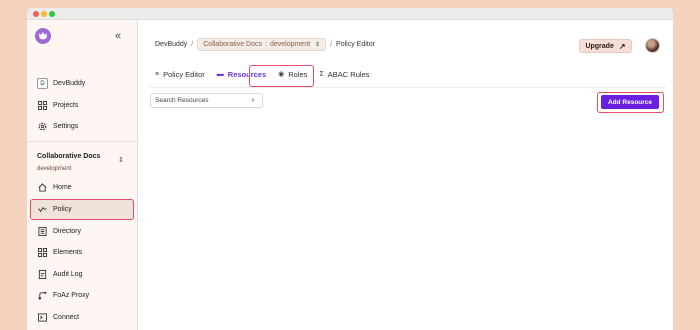 This screenshot has width=700, height=330. What do you see at coordinates (232, 44) in the screenshot?
I see `breadcrumb-project: Collaborative Docs` at bounding box center [232, 44].